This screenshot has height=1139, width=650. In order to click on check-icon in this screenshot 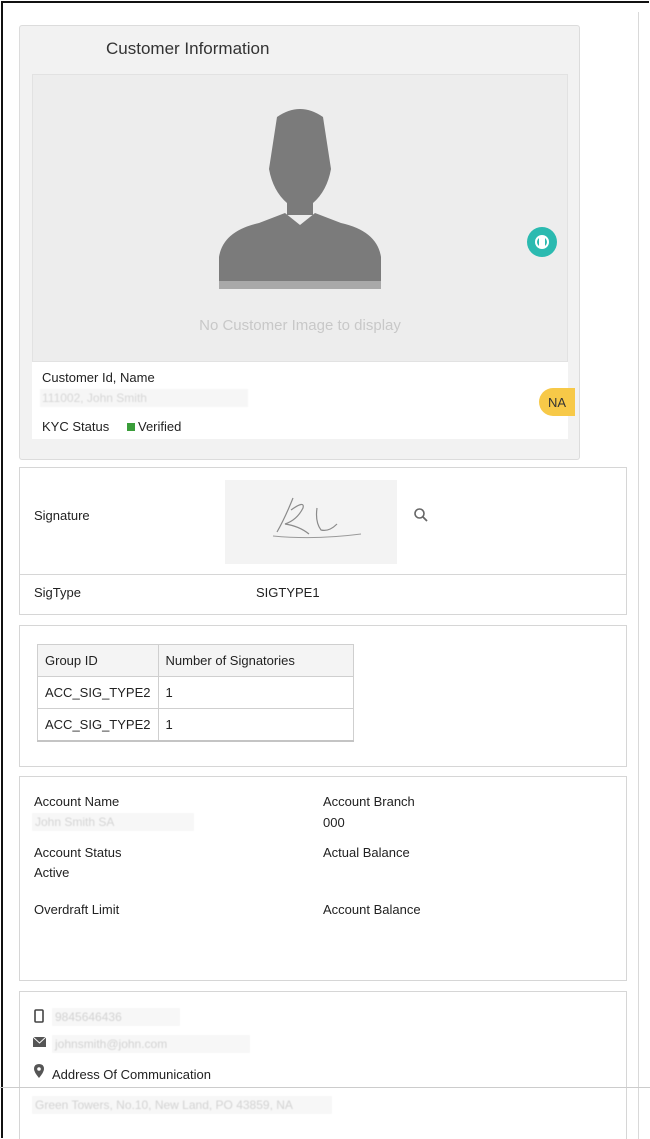, I will do `click(131, 427)`.